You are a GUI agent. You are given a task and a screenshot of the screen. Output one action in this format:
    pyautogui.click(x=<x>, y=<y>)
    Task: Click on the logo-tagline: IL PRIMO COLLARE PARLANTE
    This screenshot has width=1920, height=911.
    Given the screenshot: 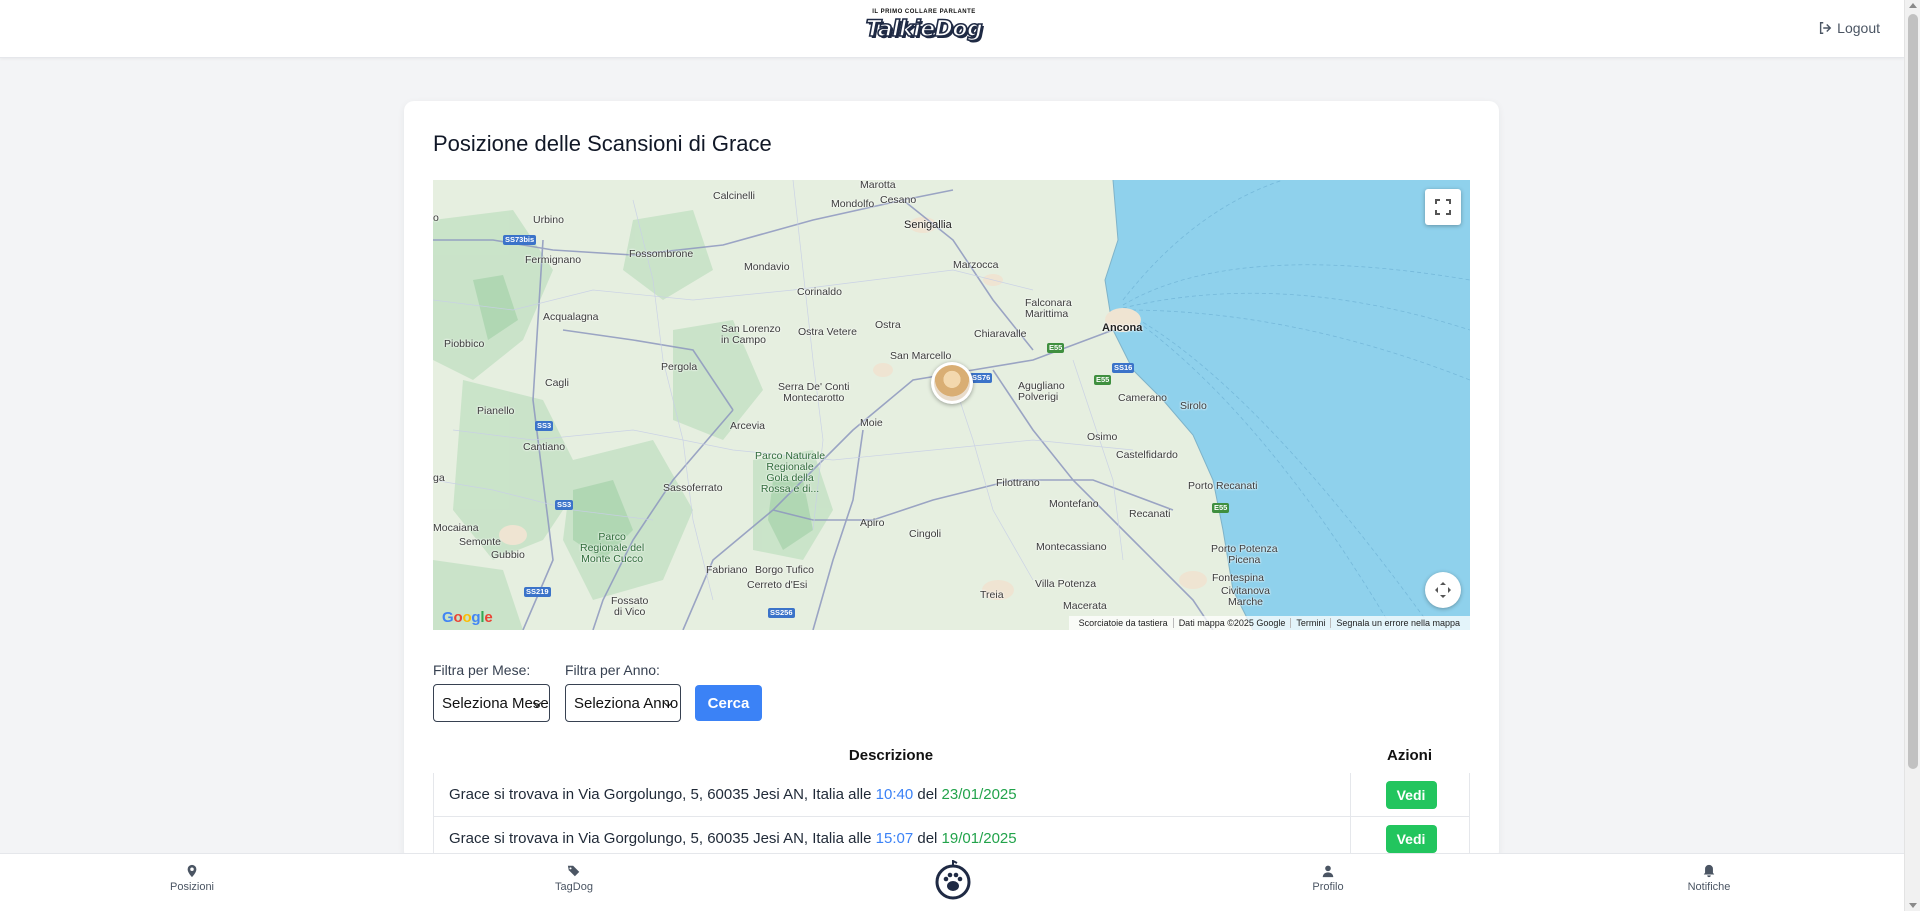 What is the action you would take?
    pyautogui.click(x=924, y=12)
    